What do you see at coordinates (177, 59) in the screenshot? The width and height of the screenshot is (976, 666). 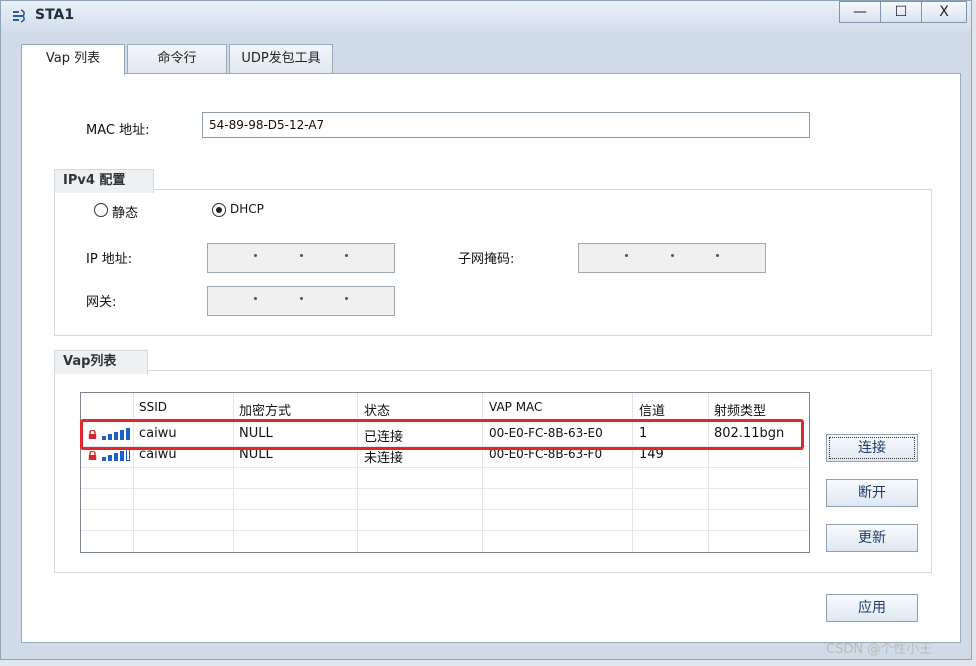 I see `tab-command-line: 命令行` at bounding box center [177, 59].